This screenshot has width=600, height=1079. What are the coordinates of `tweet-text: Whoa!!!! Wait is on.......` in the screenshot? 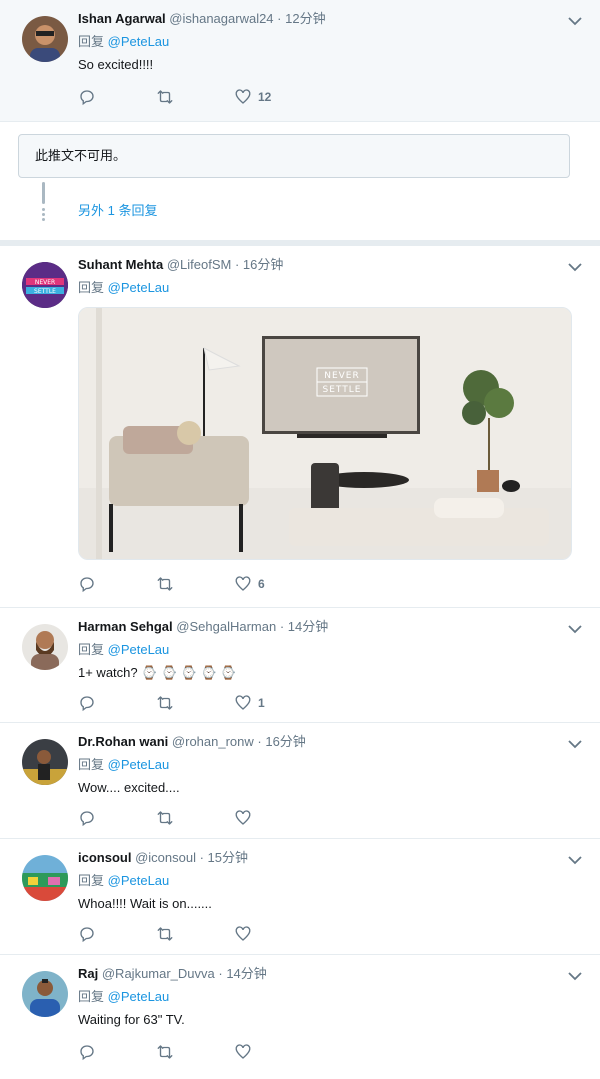 It's located at (145, 903).